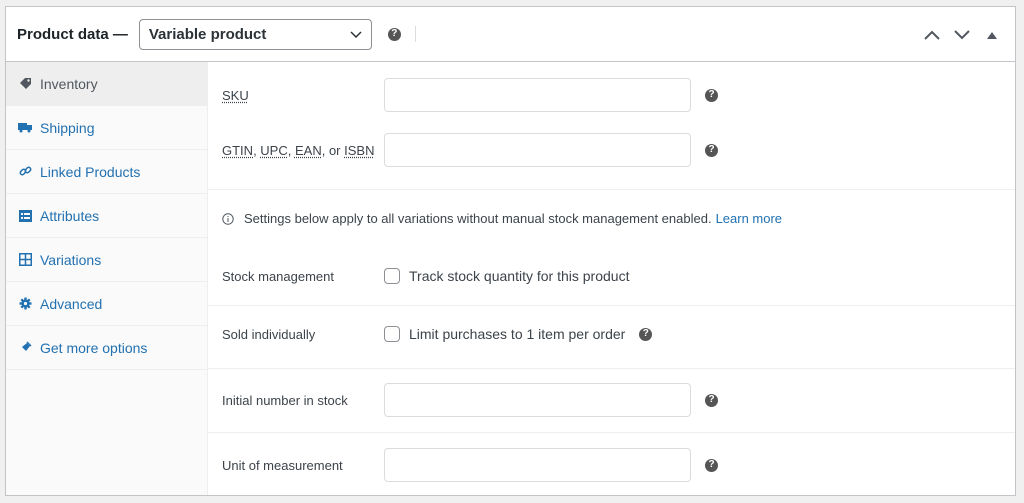  What do you see at coordinates (537, 465) in the screenshot?
I see `unit-input` at bounding box center [537, 465].